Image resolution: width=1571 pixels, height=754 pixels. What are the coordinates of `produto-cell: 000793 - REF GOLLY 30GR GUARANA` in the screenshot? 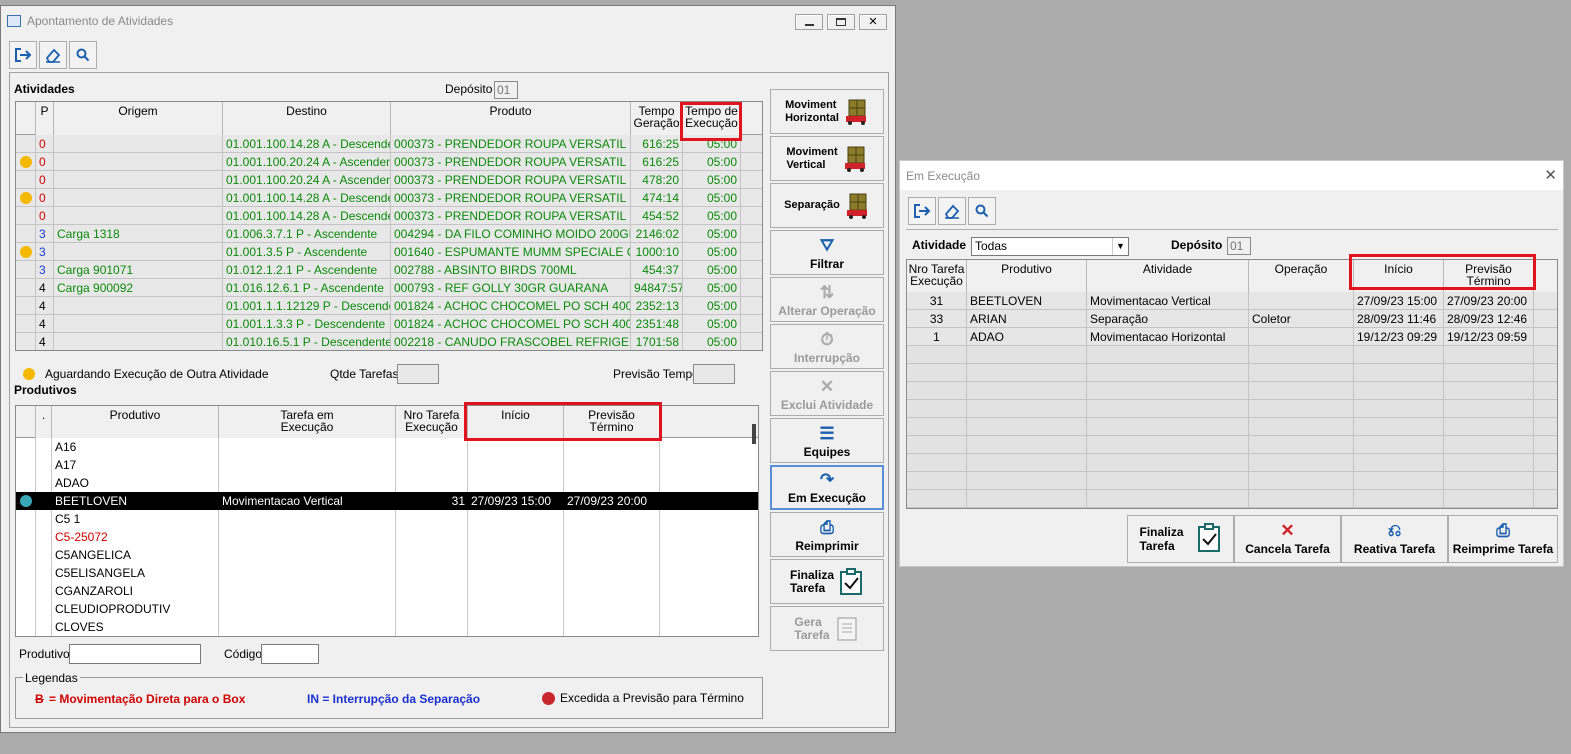 It's located at (511, 288).